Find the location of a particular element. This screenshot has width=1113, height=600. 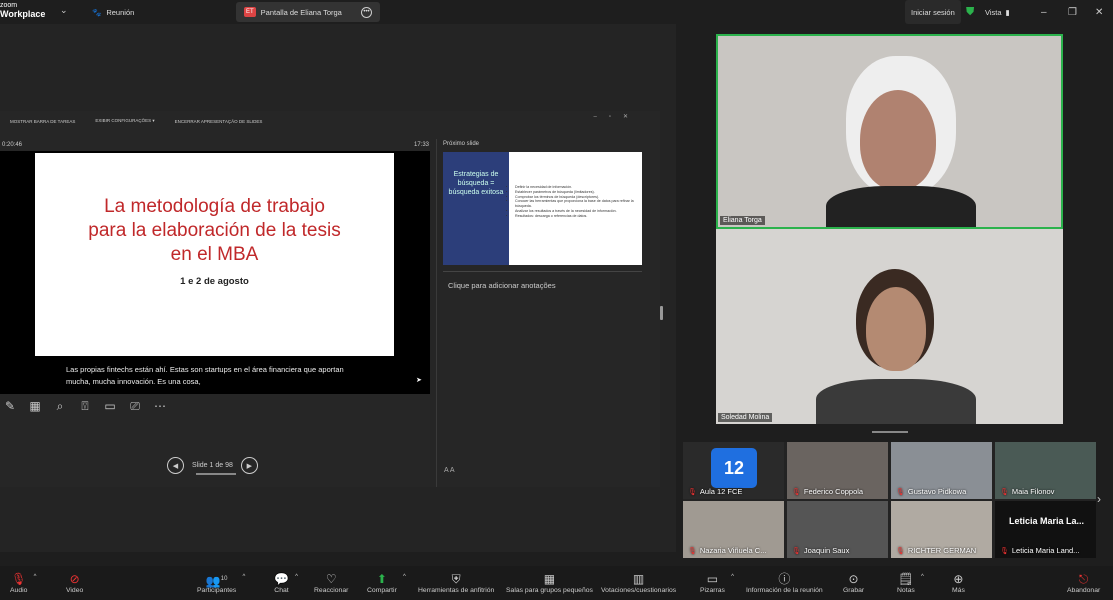

participants-button: 👥10 Participantes ^ is located at coordinates (221, 583).